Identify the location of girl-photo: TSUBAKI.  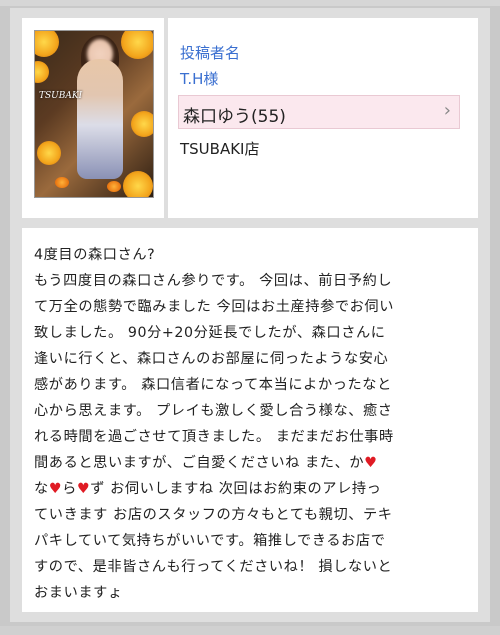
(94, 114).